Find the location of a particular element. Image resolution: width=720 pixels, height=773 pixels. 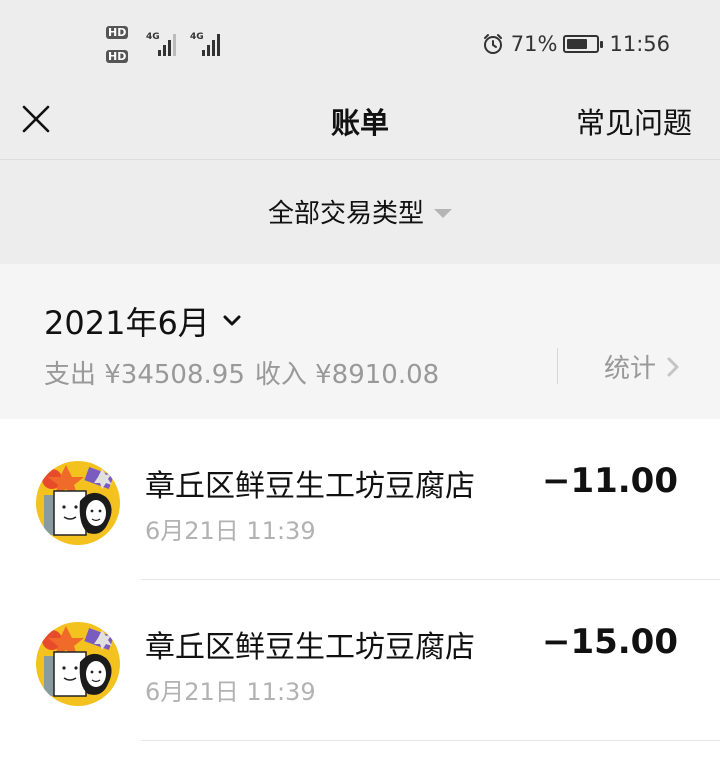

expense-total: 支出 ¥34508.95 is located at coordinates (144, 375).